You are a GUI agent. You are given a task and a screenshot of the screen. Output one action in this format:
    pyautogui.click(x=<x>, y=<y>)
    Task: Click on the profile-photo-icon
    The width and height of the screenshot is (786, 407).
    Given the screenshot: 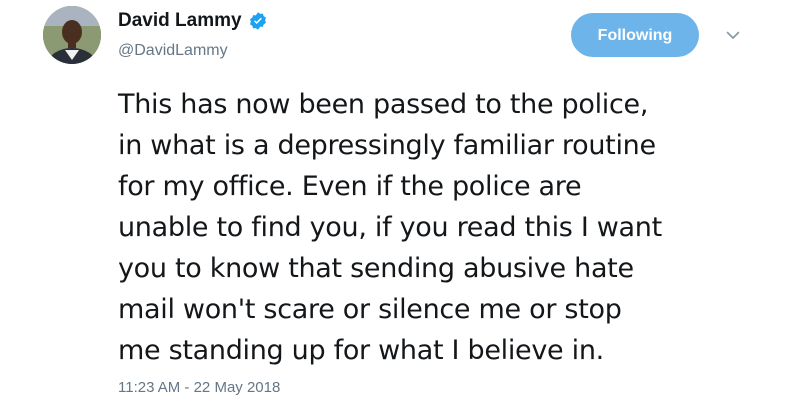 What is the action you would take?
    pyautogui.click(x=72, y=35)
    